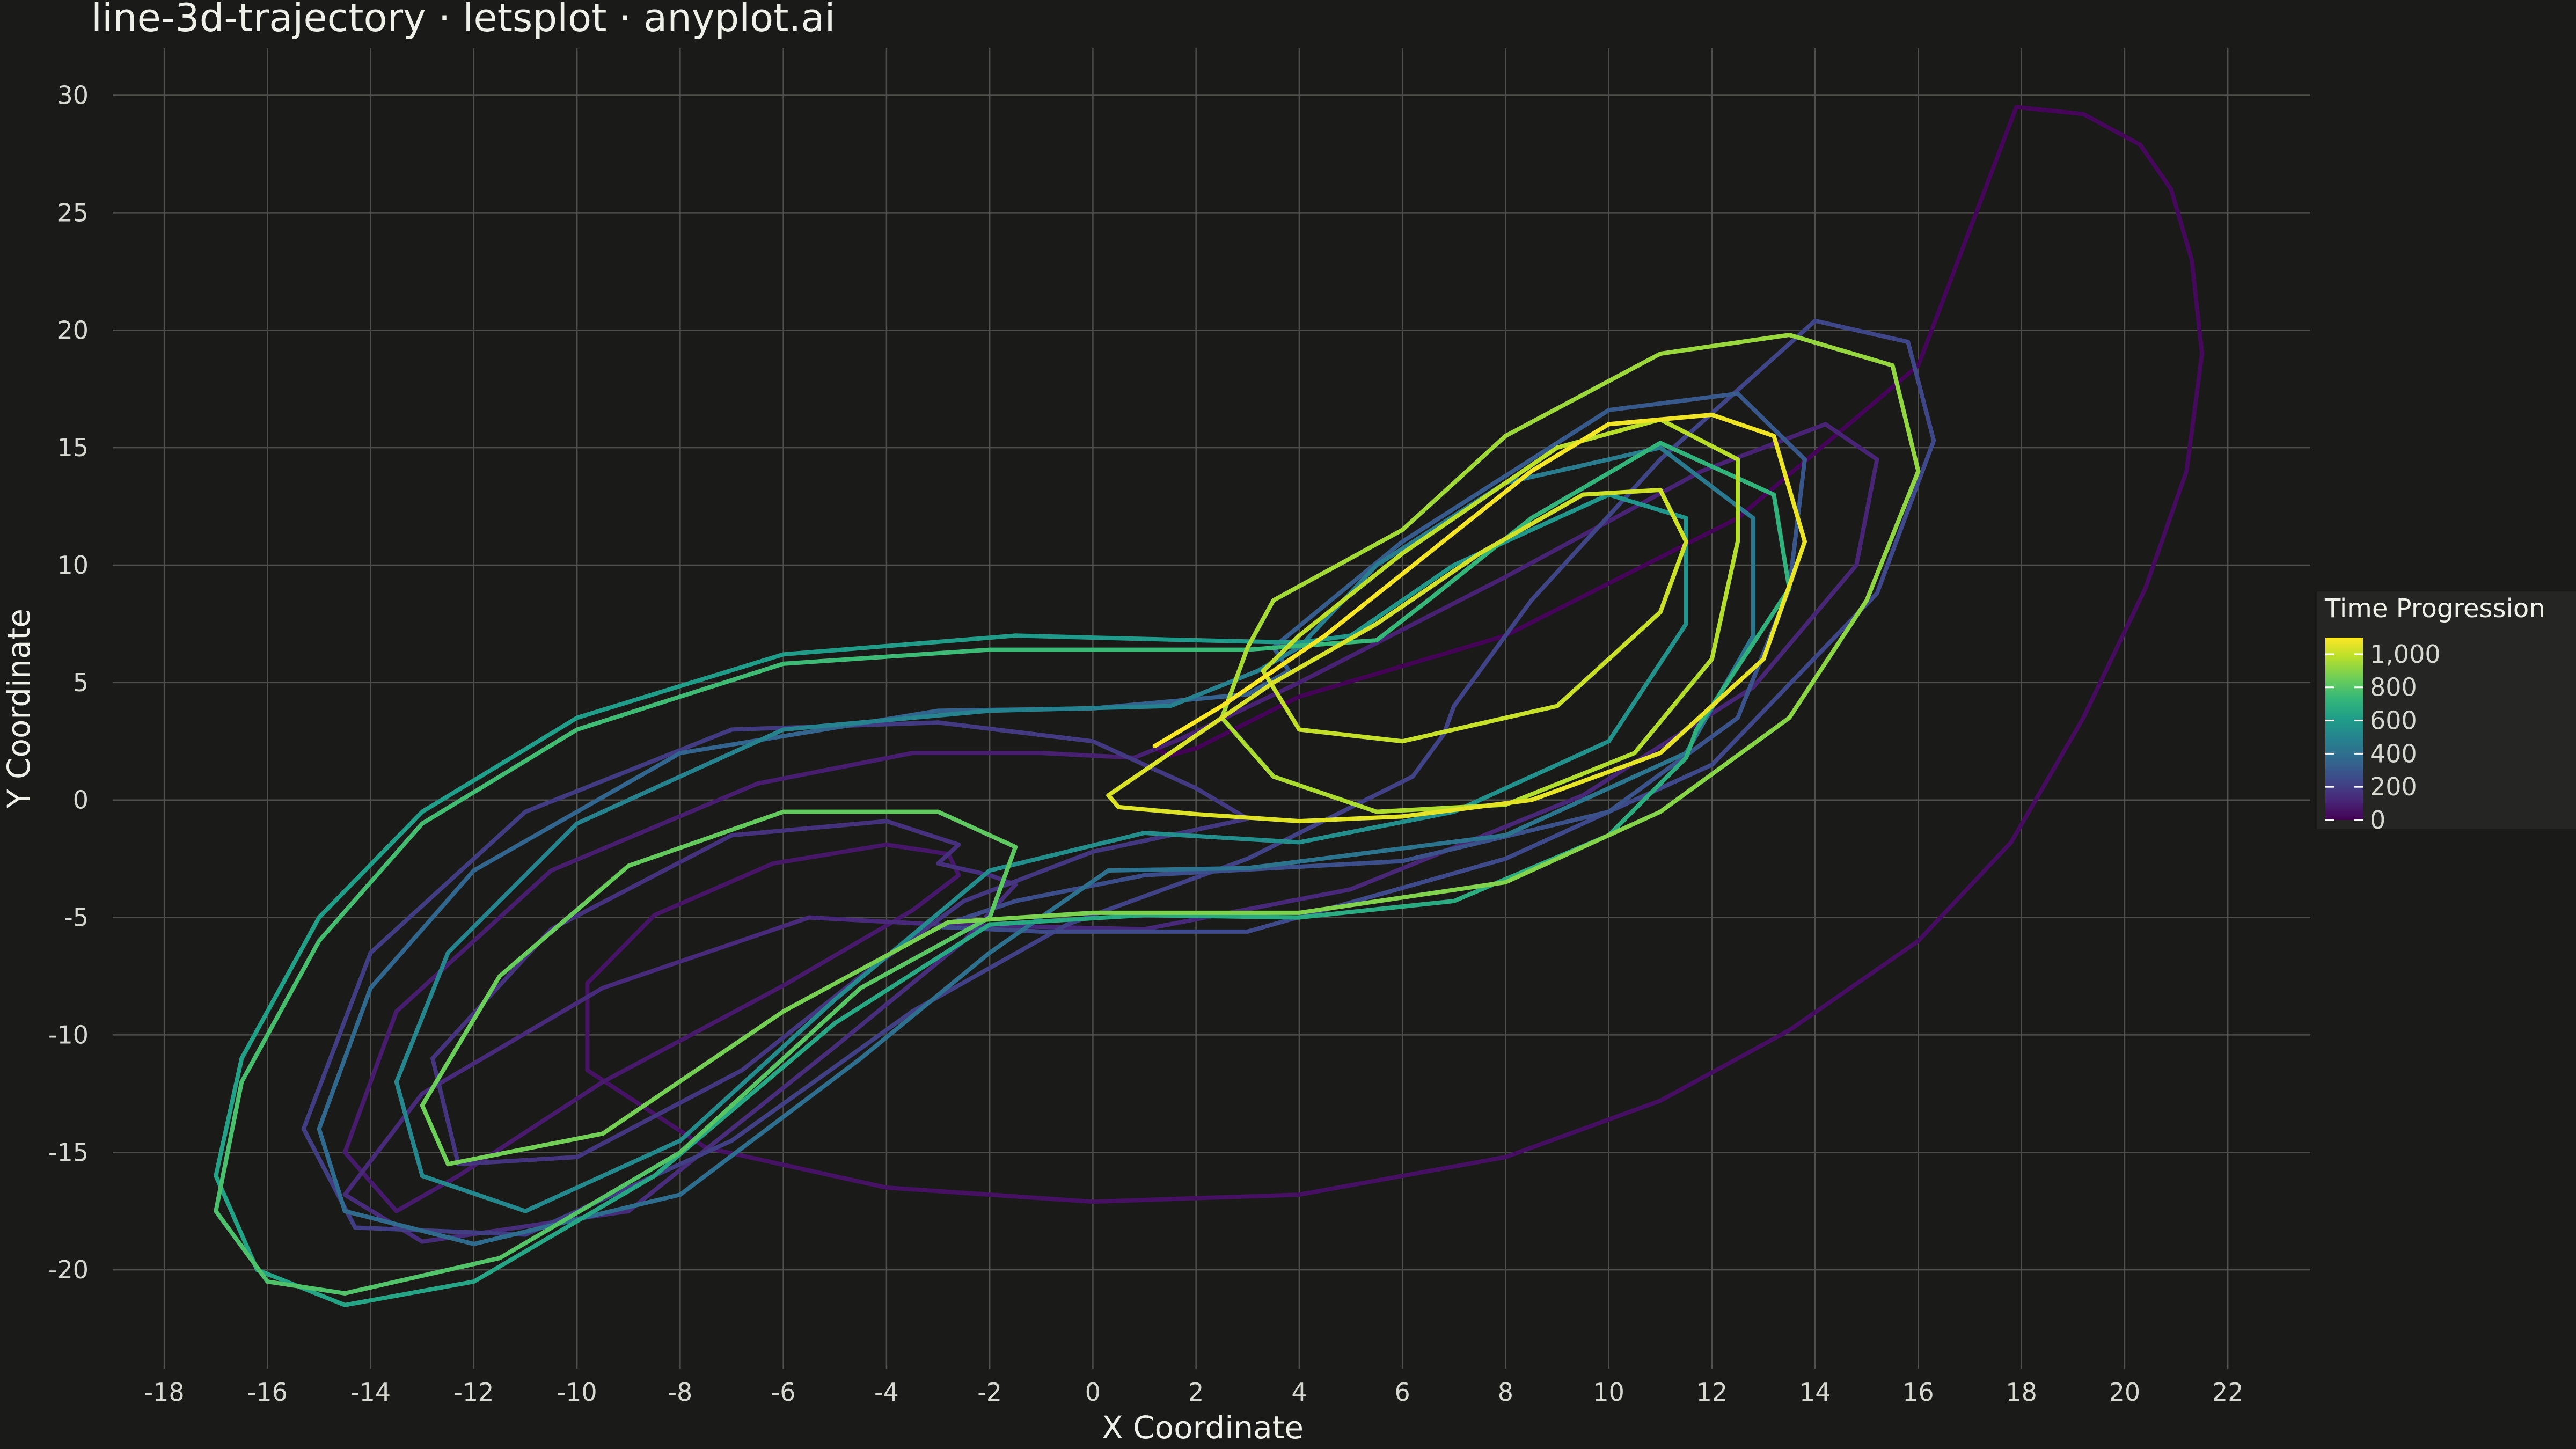  Describe the element at coordinates (2405, 654) in the screenshot. I see `legend-tick-label: 1,000` at that location.